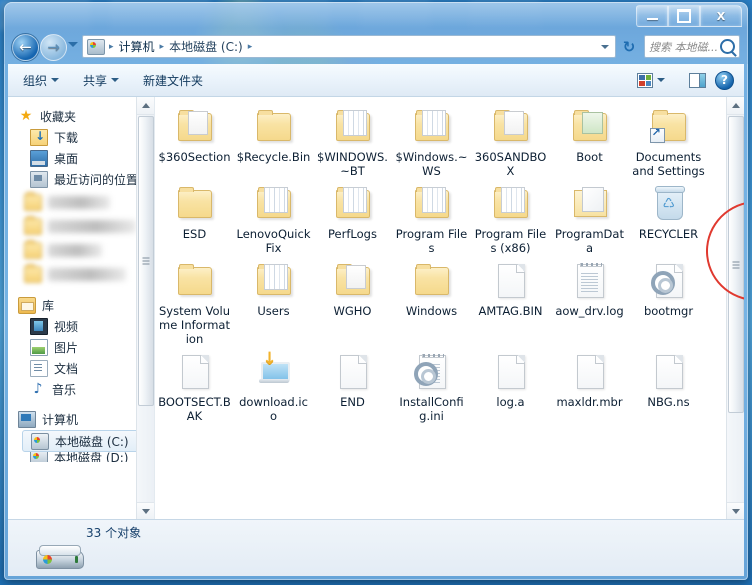 The height and width of the screenshot is (585, 752). Describe the element at coordinates (590, 204) in the screenshot. I see `folder-open-doc-icon` at that location.